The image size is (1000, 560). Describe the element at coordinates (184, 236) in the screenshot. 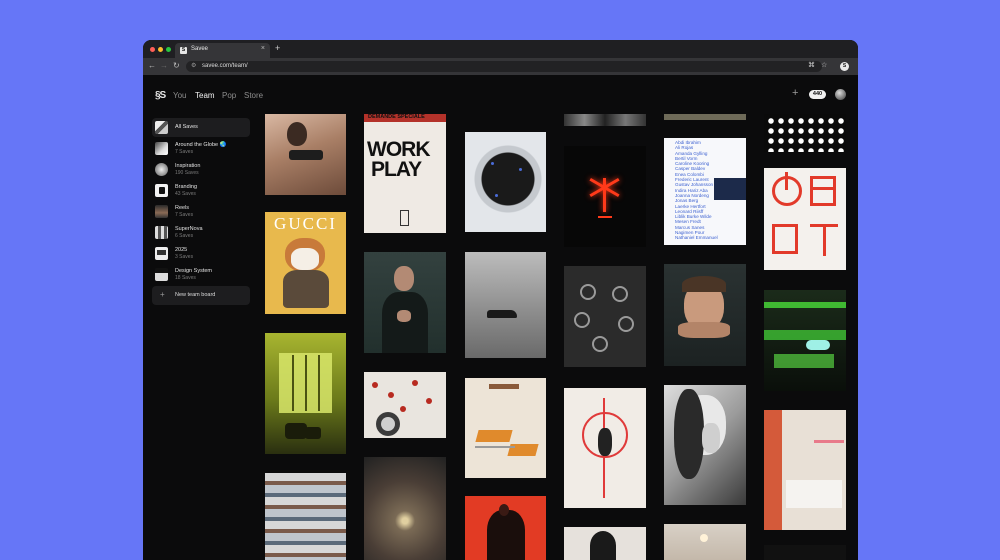

I see `sidebar-item-count: 6 Saves` at that location.